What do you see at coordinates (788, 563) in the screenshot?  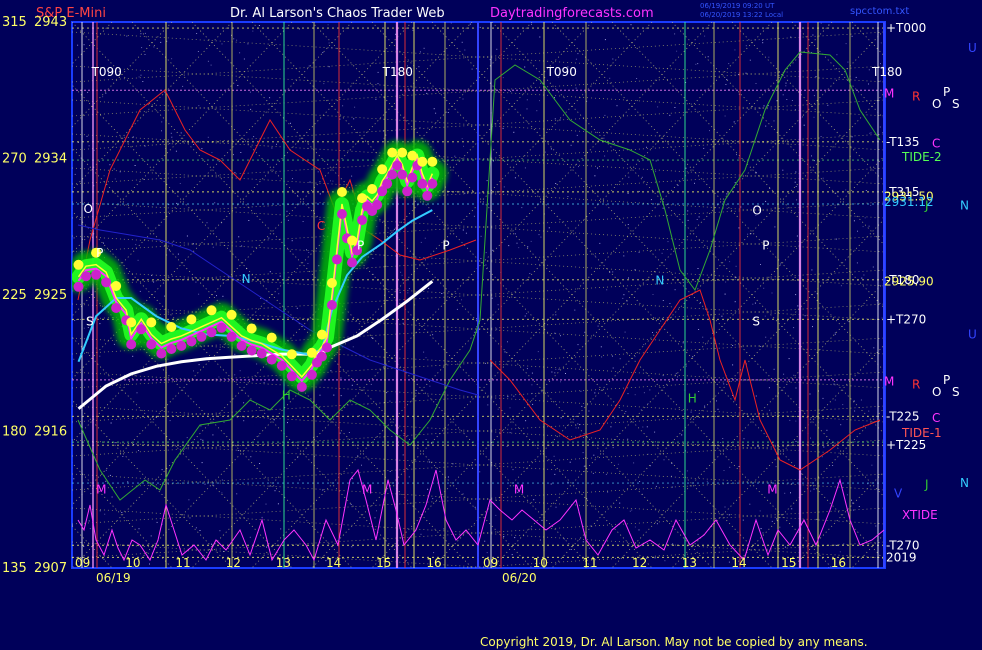 I see `x-tick-hour: 15` at bounding box center [788, 563].